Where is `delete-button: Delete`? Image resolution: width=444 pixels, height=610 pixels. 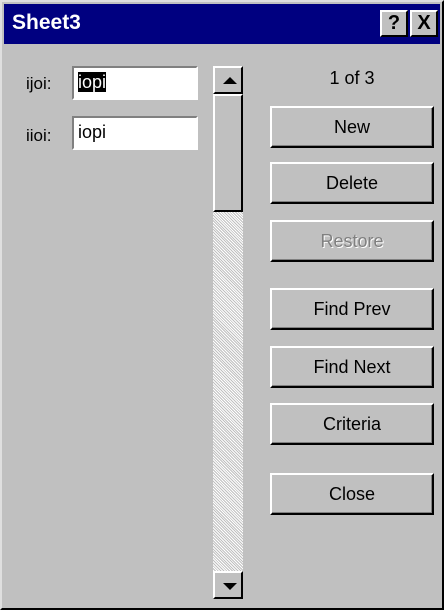 delete-button: Delete is located at coordinates (352, 183).